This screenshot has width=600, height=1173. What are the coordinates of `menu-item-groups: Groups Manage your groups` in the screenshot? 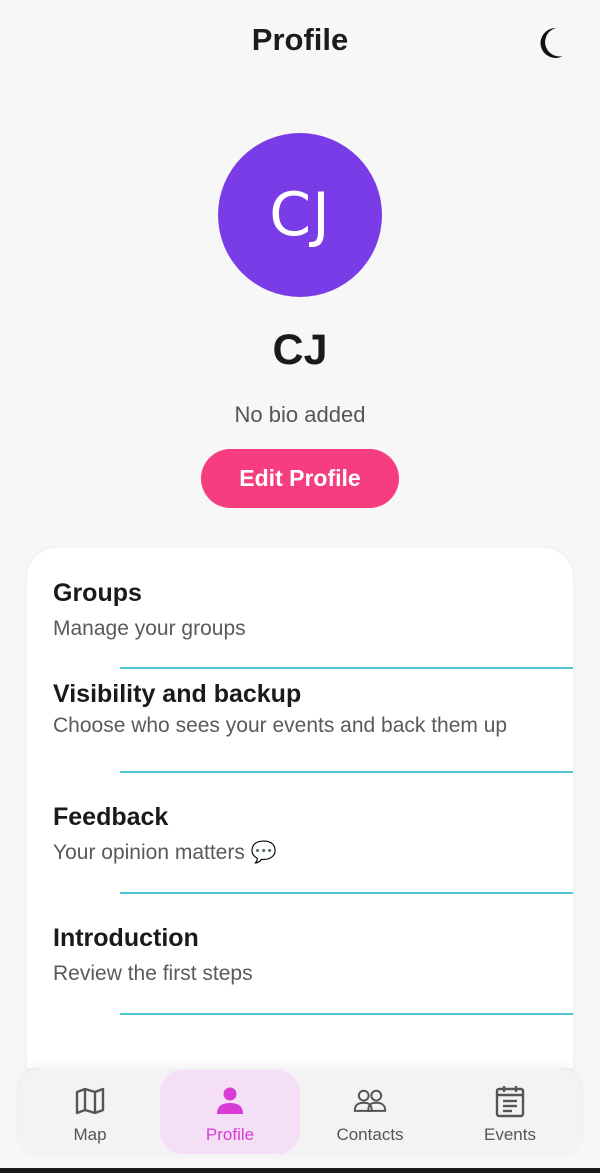 It's located at (300, 608).